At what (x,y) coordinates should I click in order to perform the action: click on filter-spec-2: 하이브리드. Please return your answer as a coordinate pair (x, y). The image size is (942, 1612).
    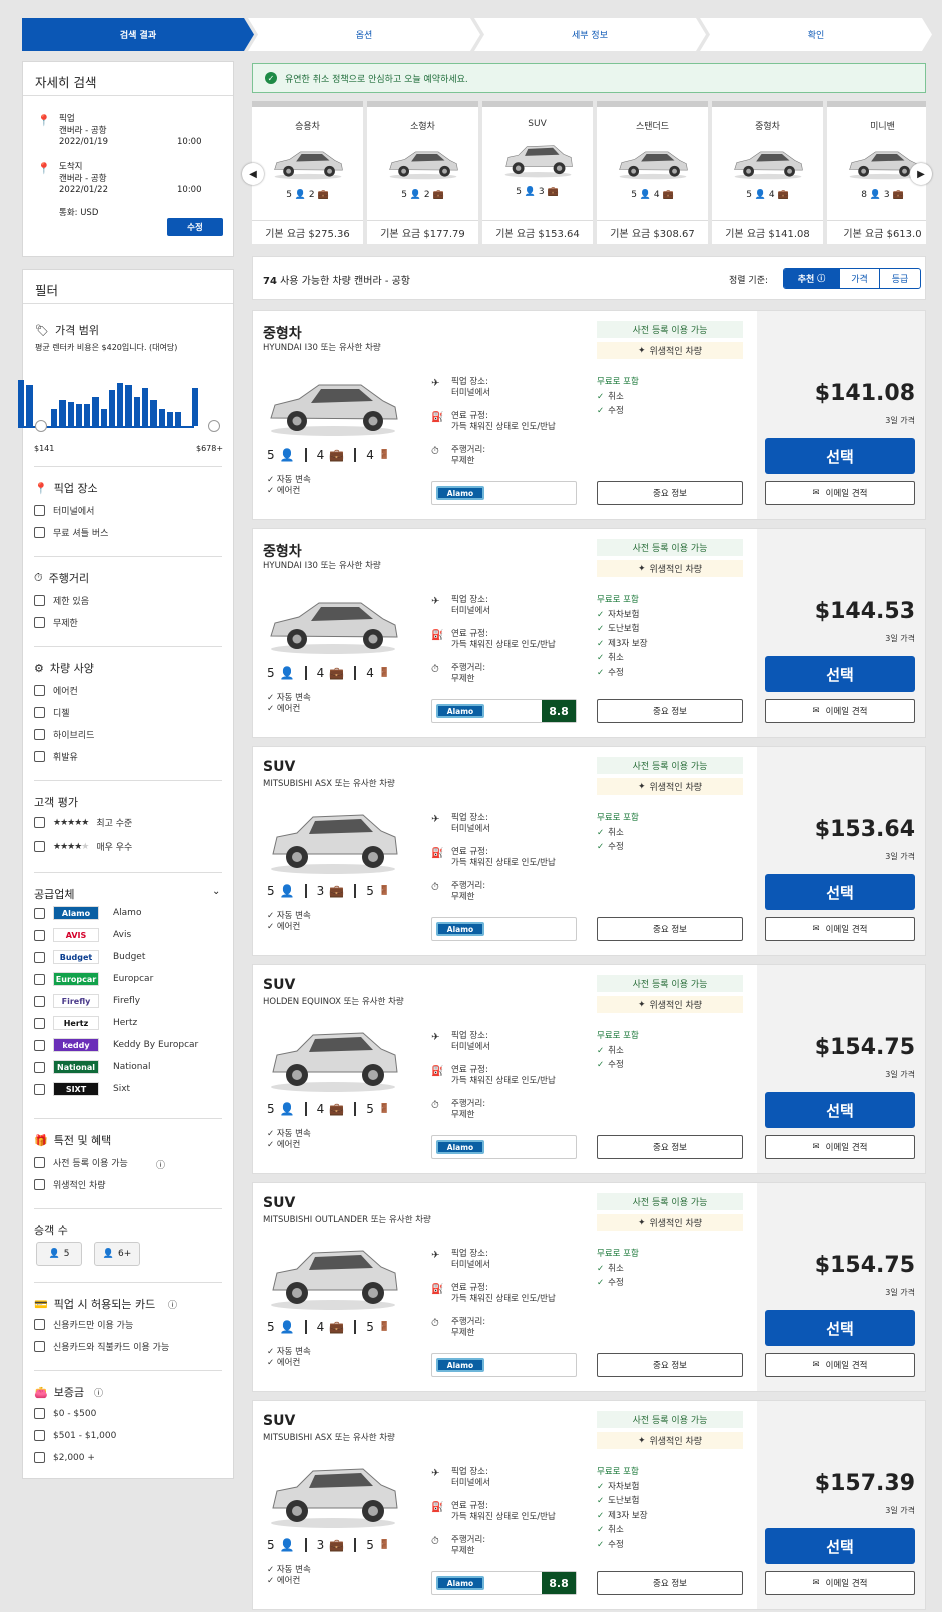
    Looking at the image, I should click on (64, 734).